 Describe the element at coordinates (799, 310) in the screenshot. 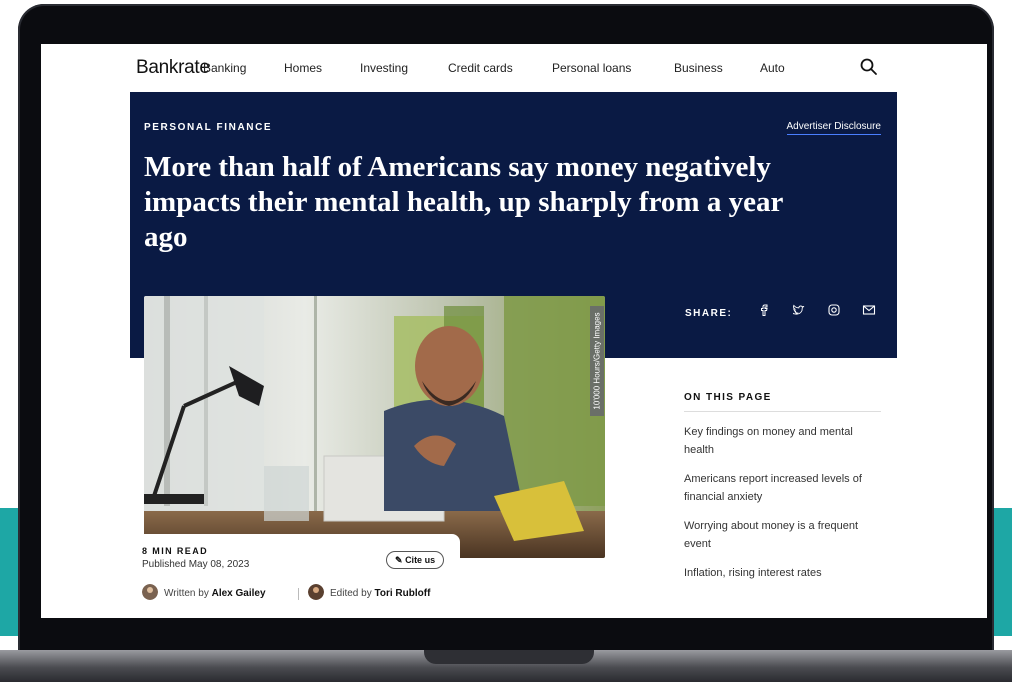

I see `twitter-icon` at that location.